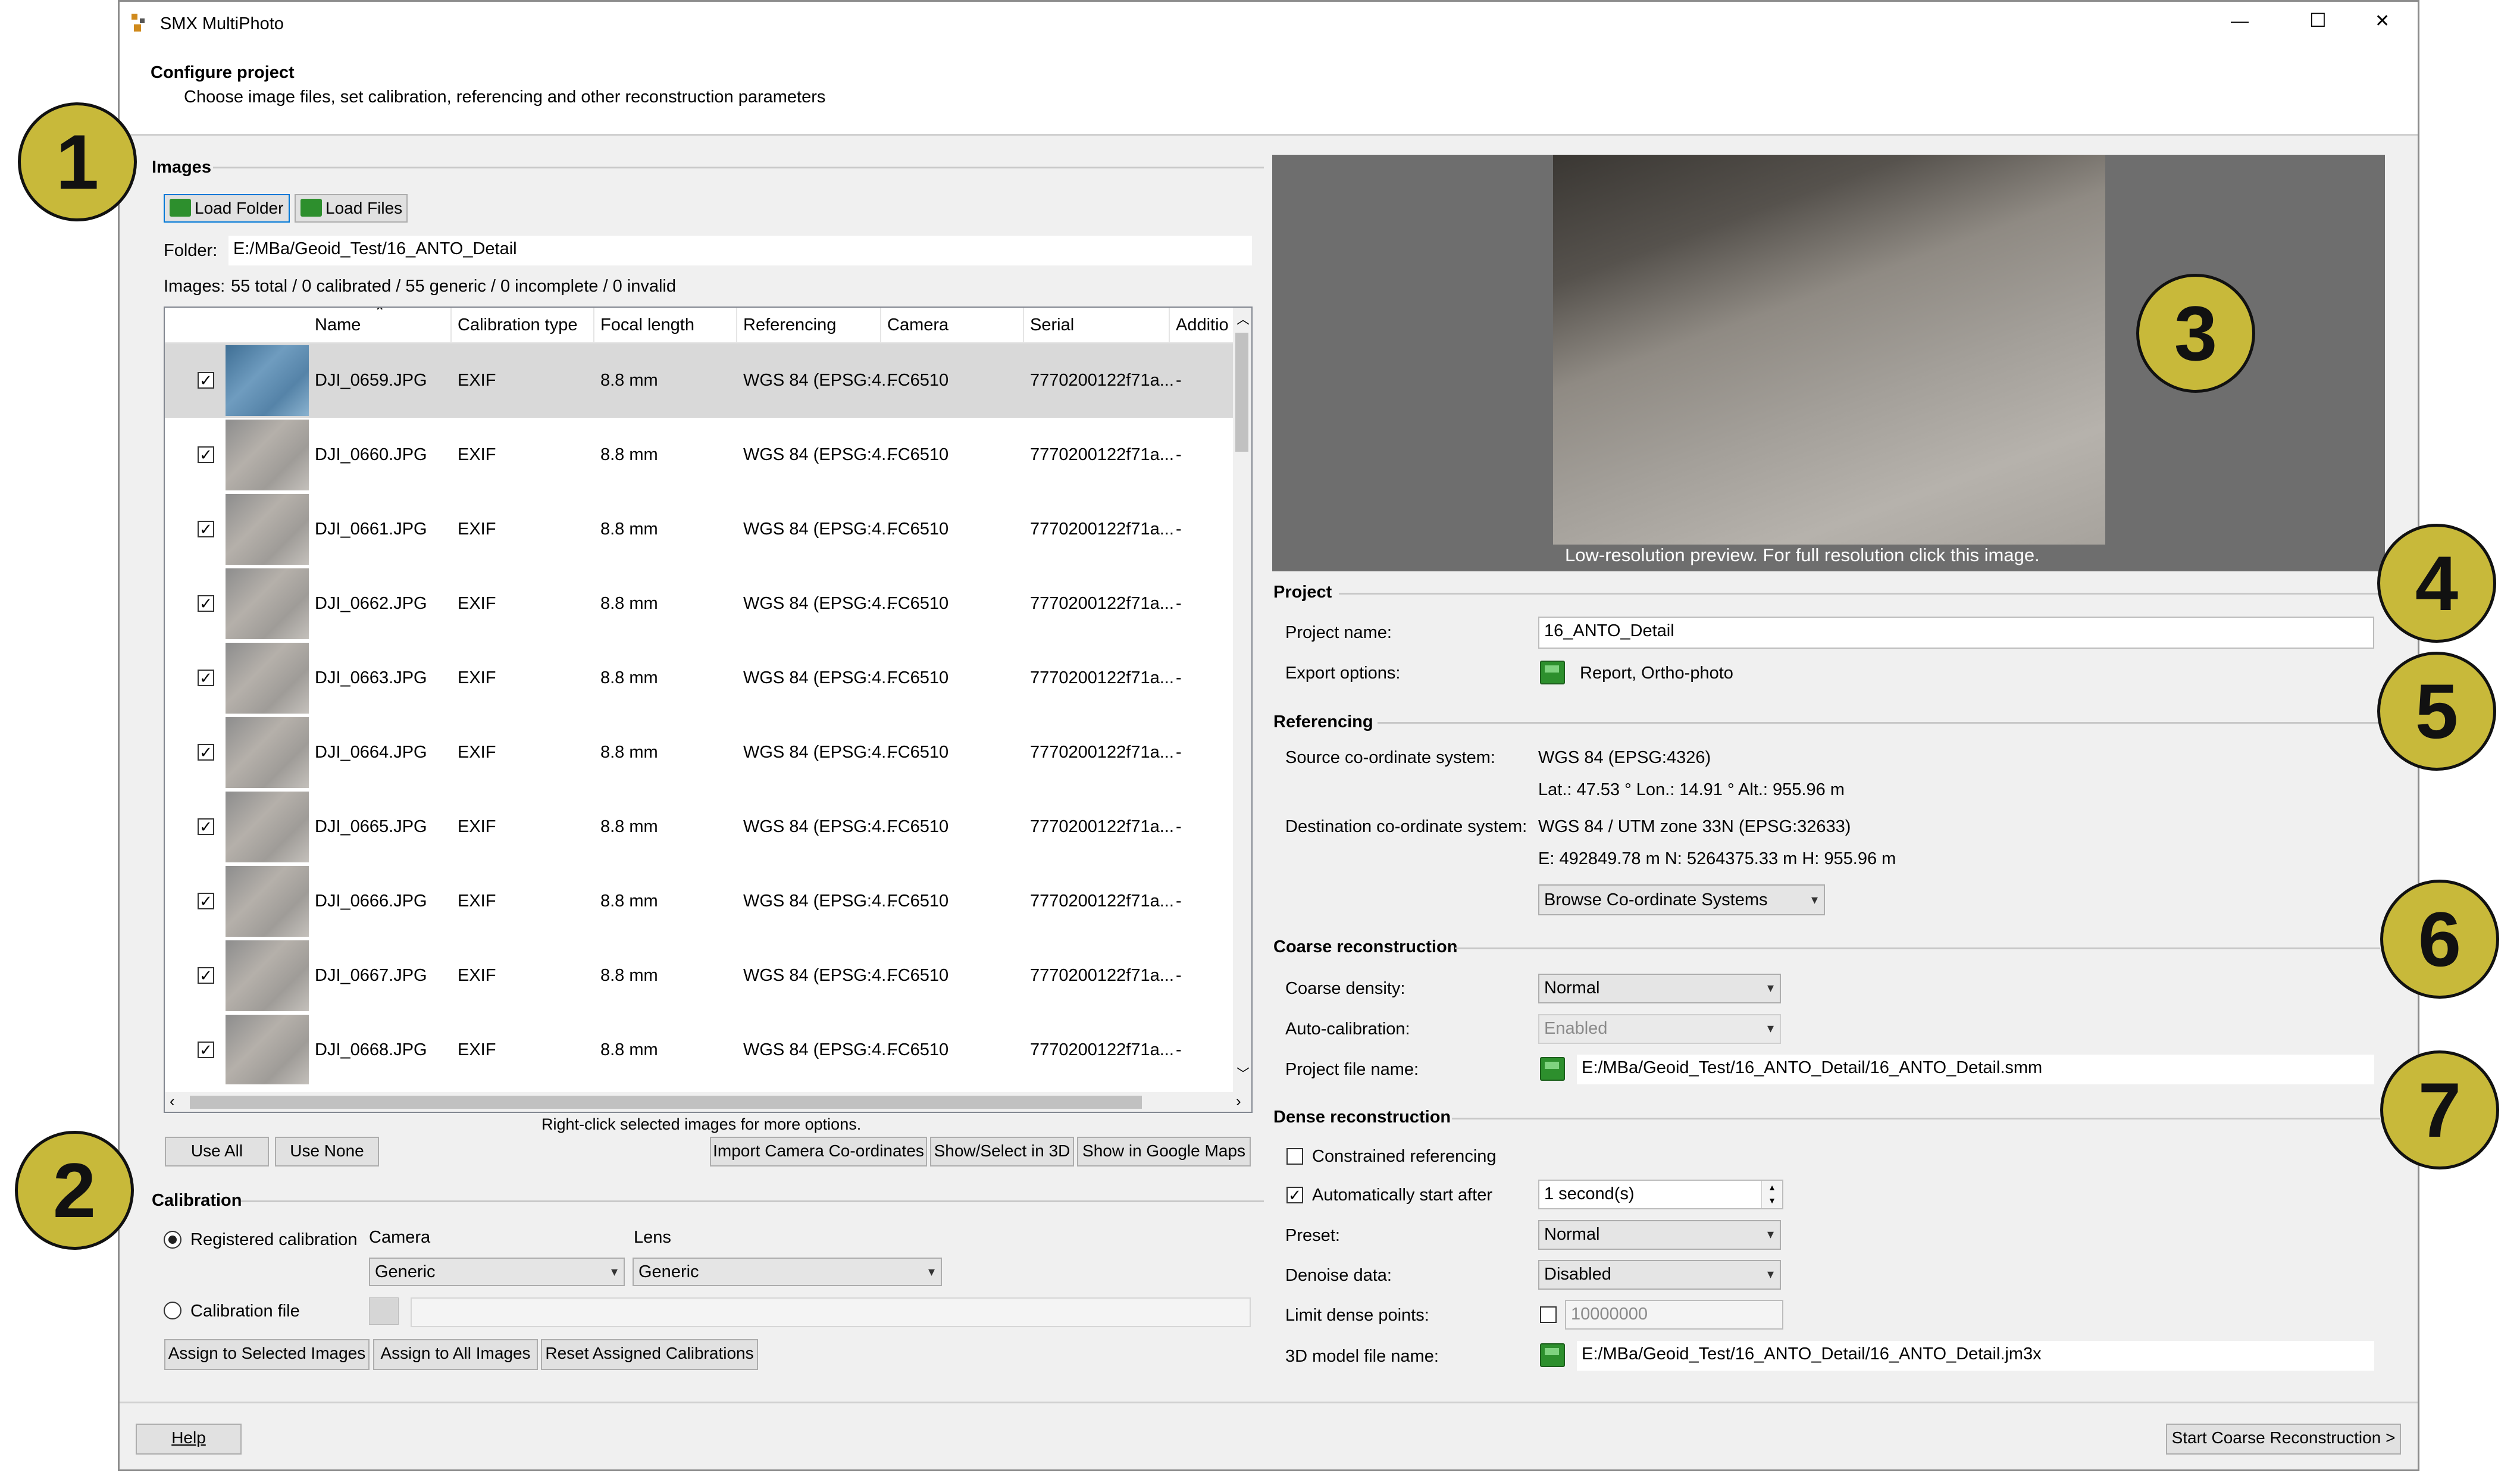 This screenshot has height=1473, width=2520. Describe the element at coordinates (787, 1272) in the screenshot. I see `lens-select: Generic ▾` at that location.